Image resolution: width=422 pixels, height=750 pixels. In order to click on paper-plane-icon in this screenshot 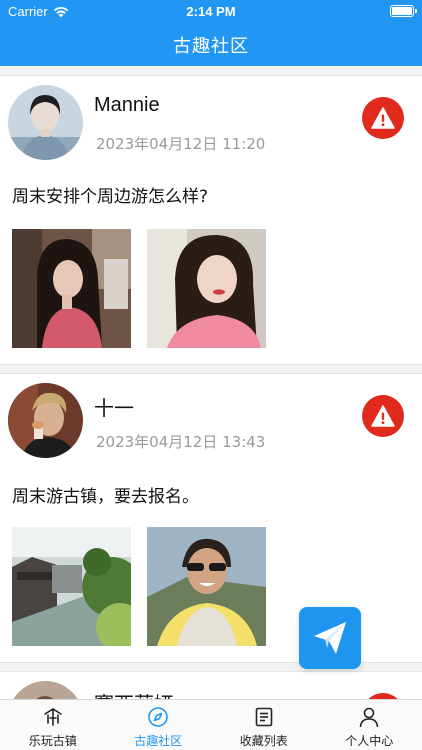, I will do `click(330, 638)`.